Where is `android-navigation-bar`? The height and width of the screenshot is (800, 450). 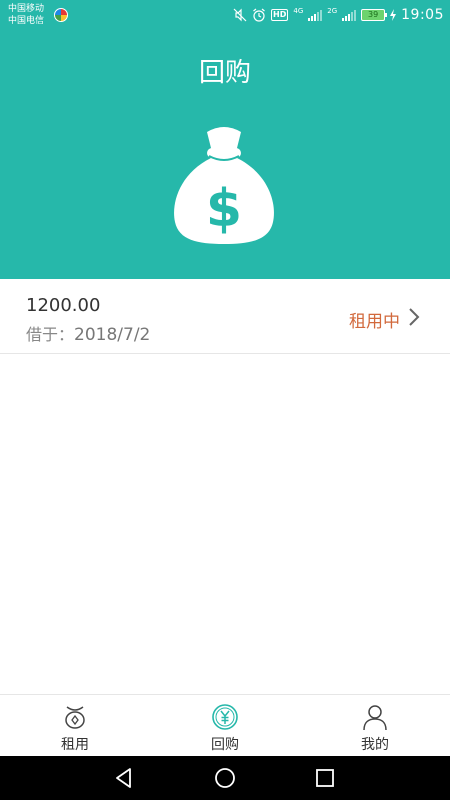
android-navigation-bar is located at coordinates (225, 778).